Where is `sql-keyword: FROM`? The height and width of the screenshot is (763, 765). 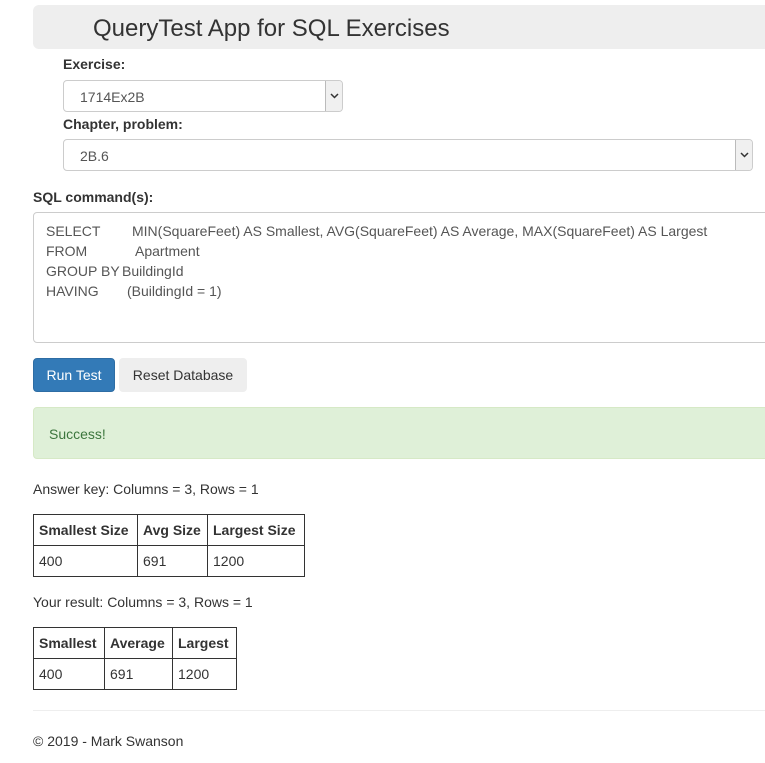 sql-keyword: FROM is located at coordinates (67, 251).